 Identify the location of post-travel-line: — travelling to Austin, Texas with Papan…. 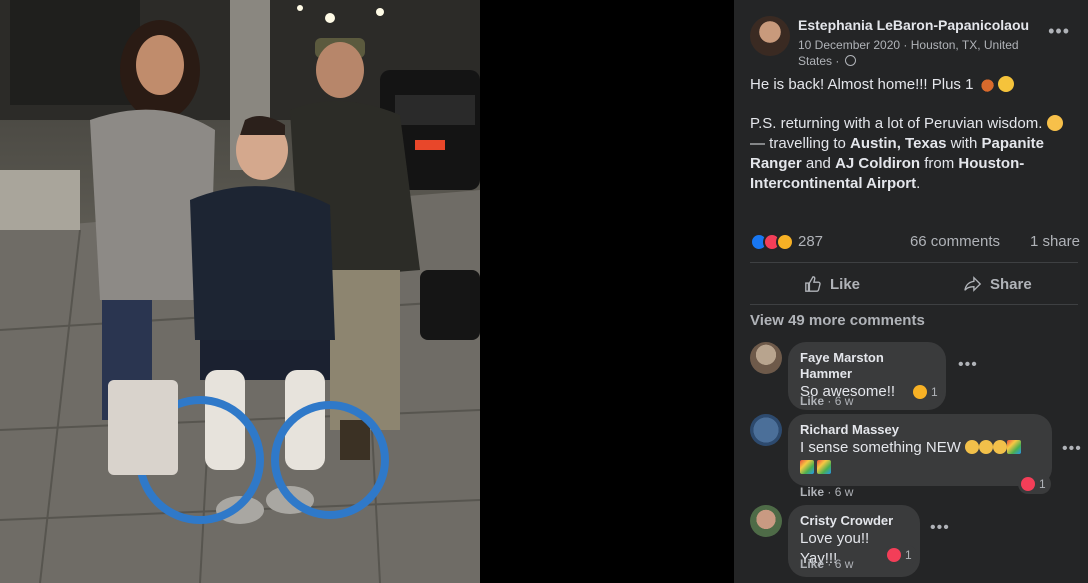
(915, 164).